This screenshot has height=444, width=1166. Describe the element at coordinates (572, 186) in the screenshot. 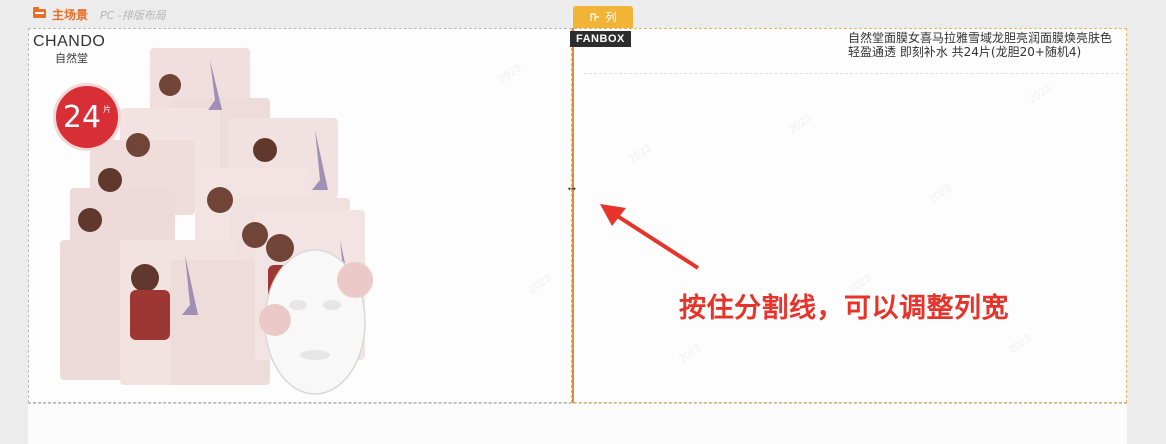

I see `resize-horizontal-icon: ↔` at that location.